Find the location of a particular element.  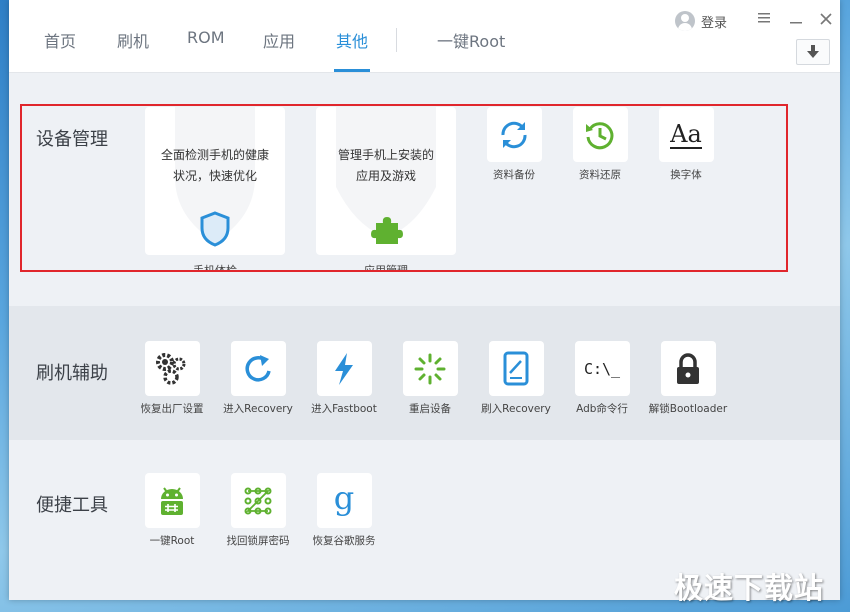

card-description: 全面检测手机的健康 状况，快速优化 is located at coordinates (215, 166).